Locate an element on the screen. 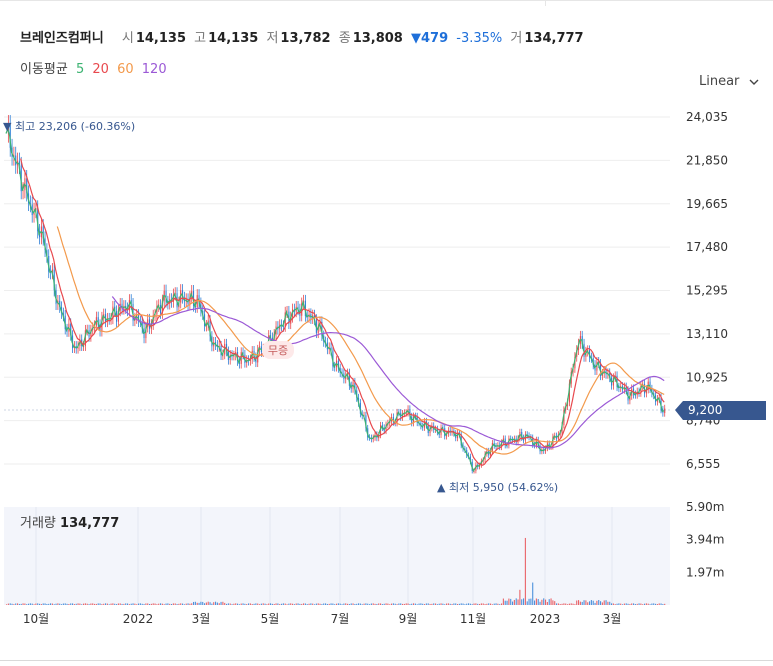 The image size is (773, 666). y-tick-label: 15,295 is located at coordinates (707, 291).